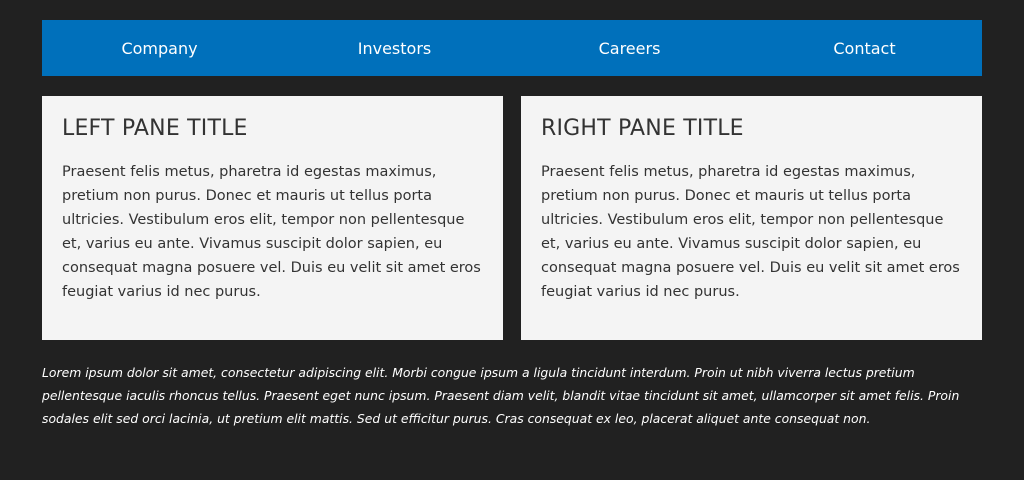 Image resolution: width=1024 pixels, height=480 pixels. What do you see at coordinates (629, 48) in the screenshot?
I see `nav-link-careers: Careers` at bounding box center [629, 48].